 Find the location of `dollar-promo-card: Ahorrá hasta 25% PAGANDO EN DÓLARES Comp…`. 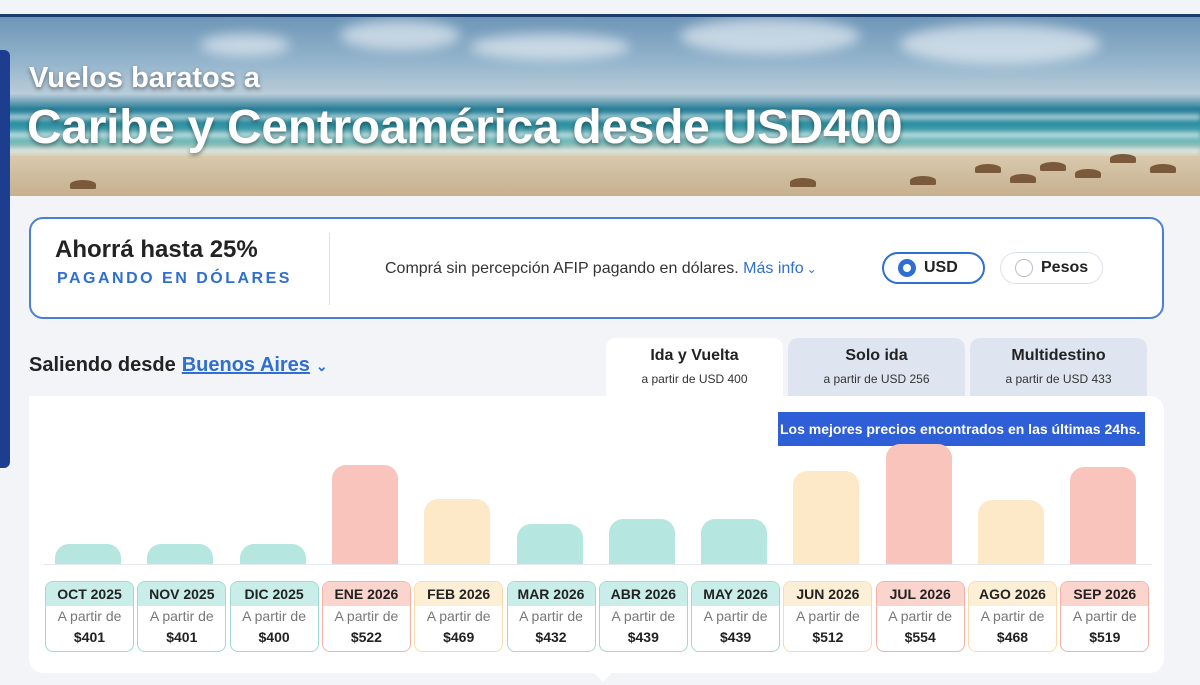

dollar-promo-card: Ahorrá hasta 25% PAGANDO EN DÓLARES Comp… is located at coordinates (596, 268).